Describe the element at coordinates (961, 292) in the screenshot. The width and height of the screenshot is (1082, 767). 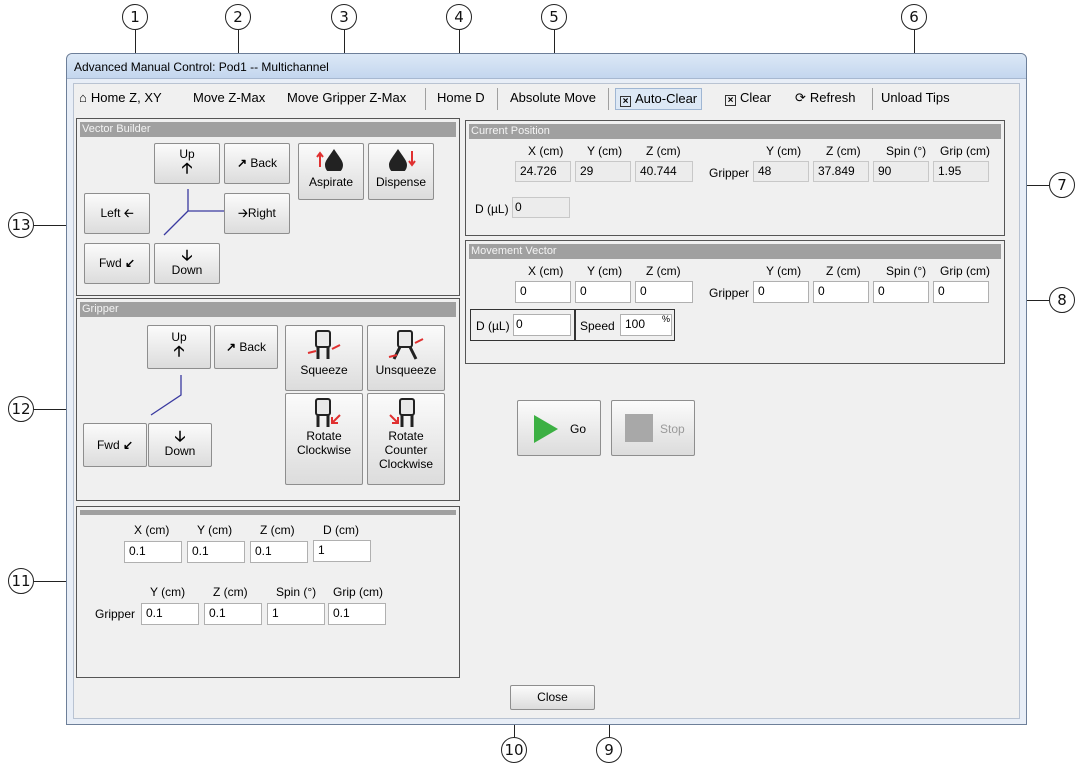
I see `mv-ggrip-input: 0` at that location.